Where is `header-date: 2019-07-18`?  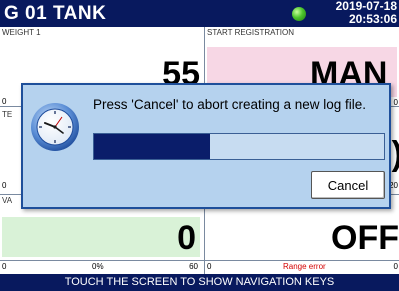
header-date: 2019-07-18 is located at coordinates (366, 6).